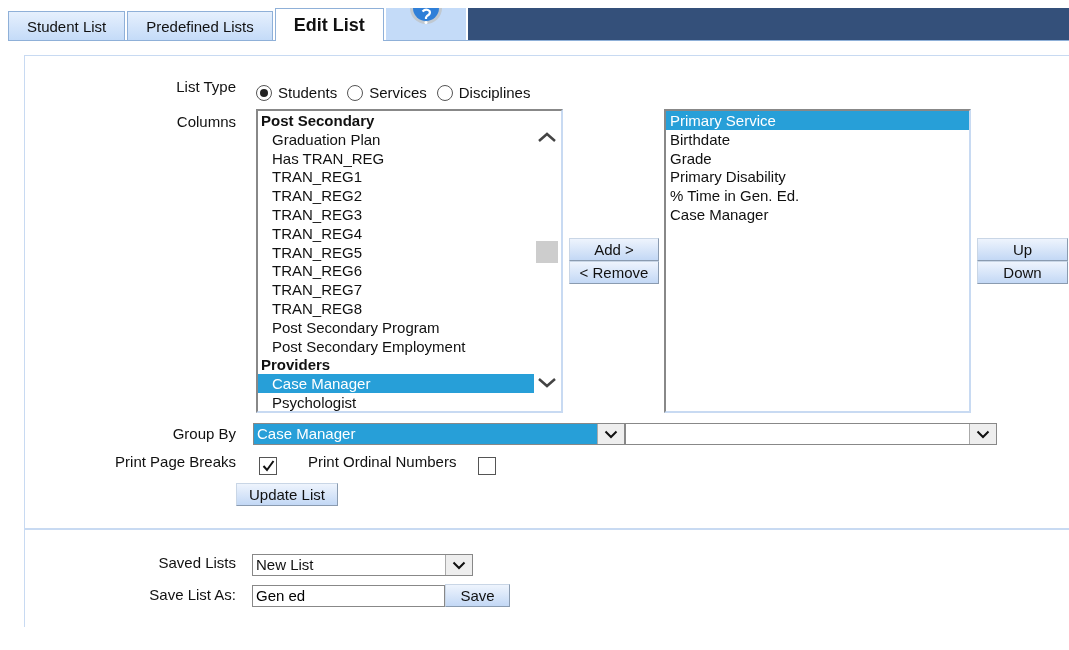  I want to click on selected-columns-list: Primary Service Birthdate Grade Primary Disability % Time in Gen. Ed. Case Manager, so click(817, 261).